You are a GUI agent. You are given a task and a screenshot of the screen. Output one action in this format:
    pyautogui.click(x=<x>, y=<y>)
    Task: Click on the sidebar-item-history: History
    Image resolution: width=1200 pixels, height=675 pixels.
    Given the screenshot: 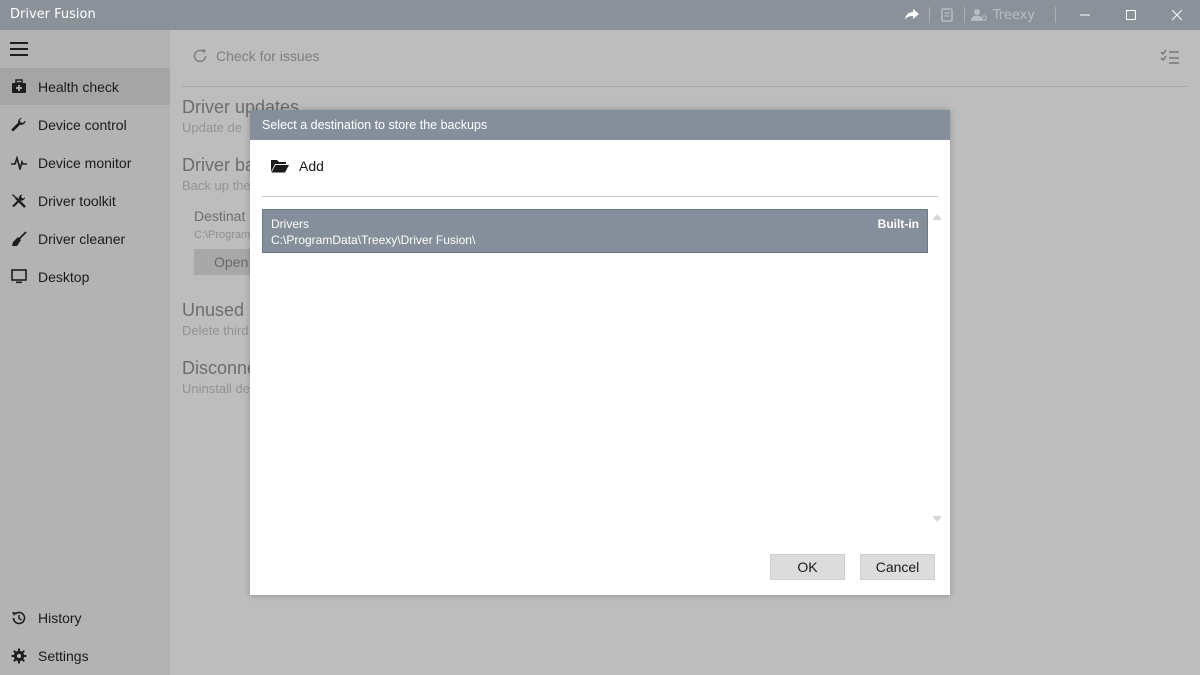 What is the action you would take?
    pyautogui.click(x=85, y=617)
    